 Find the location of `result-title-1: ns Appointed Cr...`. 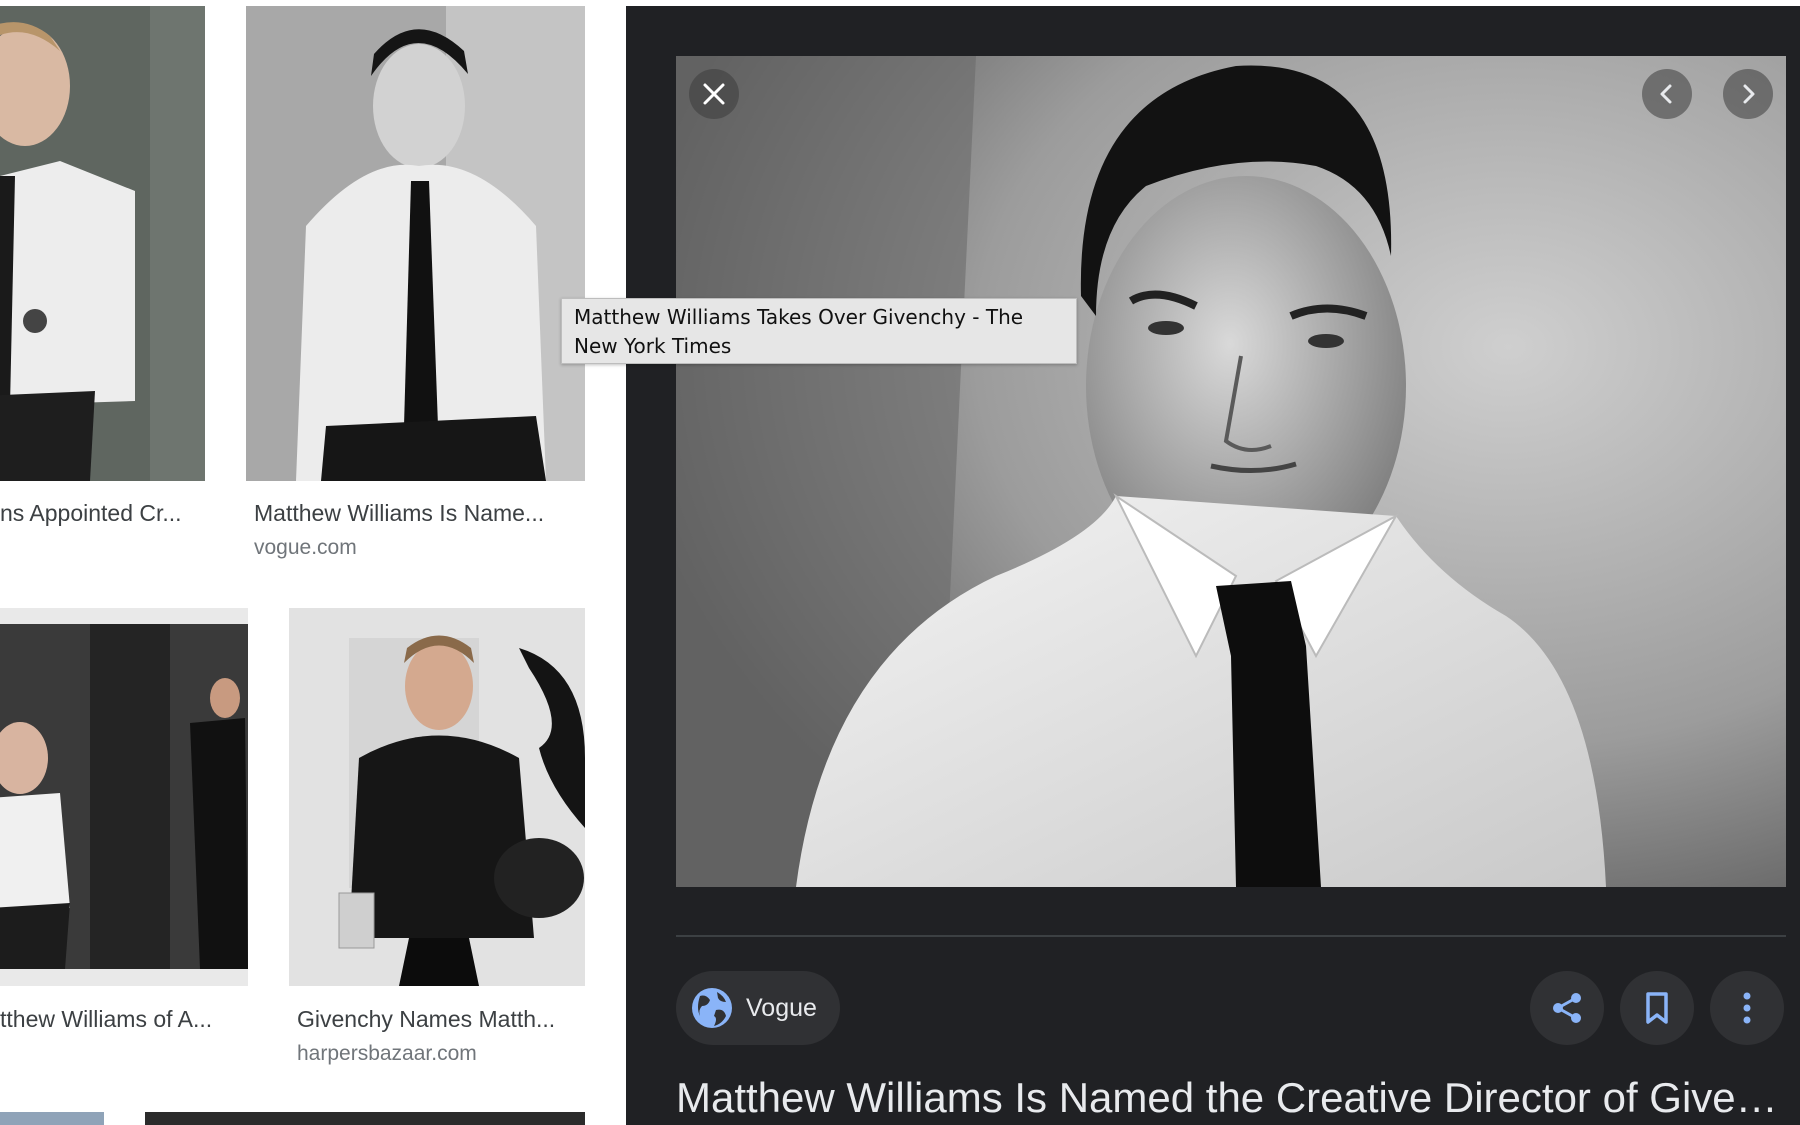

result-title-1: ns Appointed Cr... is located at coordinates (100, 513).